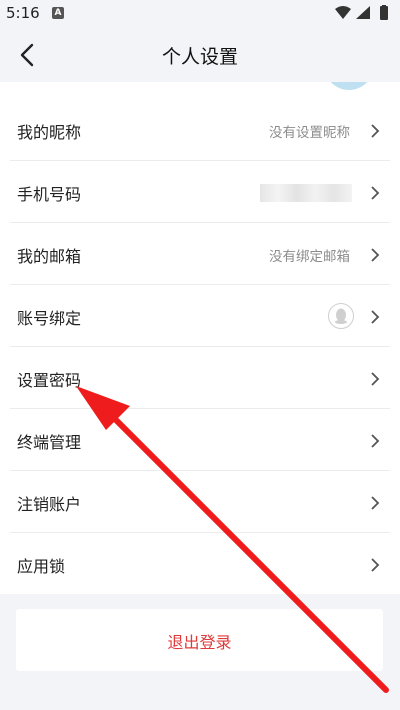 The height and width of the screenshot is (710, 400). I want to click on row-label: 设置密码, so click(49, 380).